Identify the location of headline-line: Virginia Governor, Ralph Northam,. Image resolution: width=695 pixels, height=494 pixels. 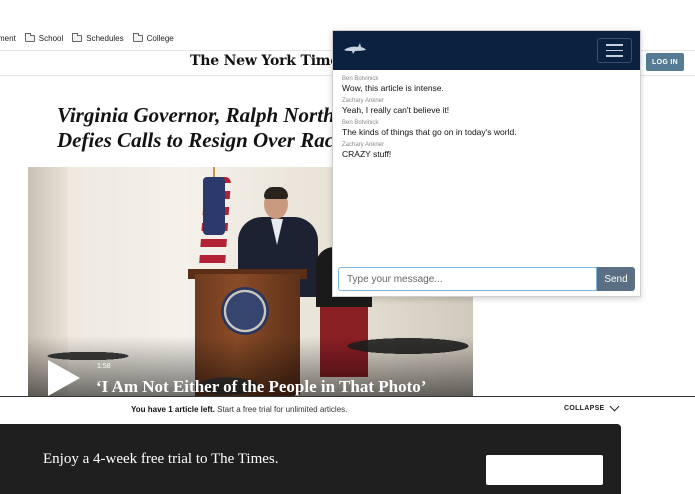
(207, 115).